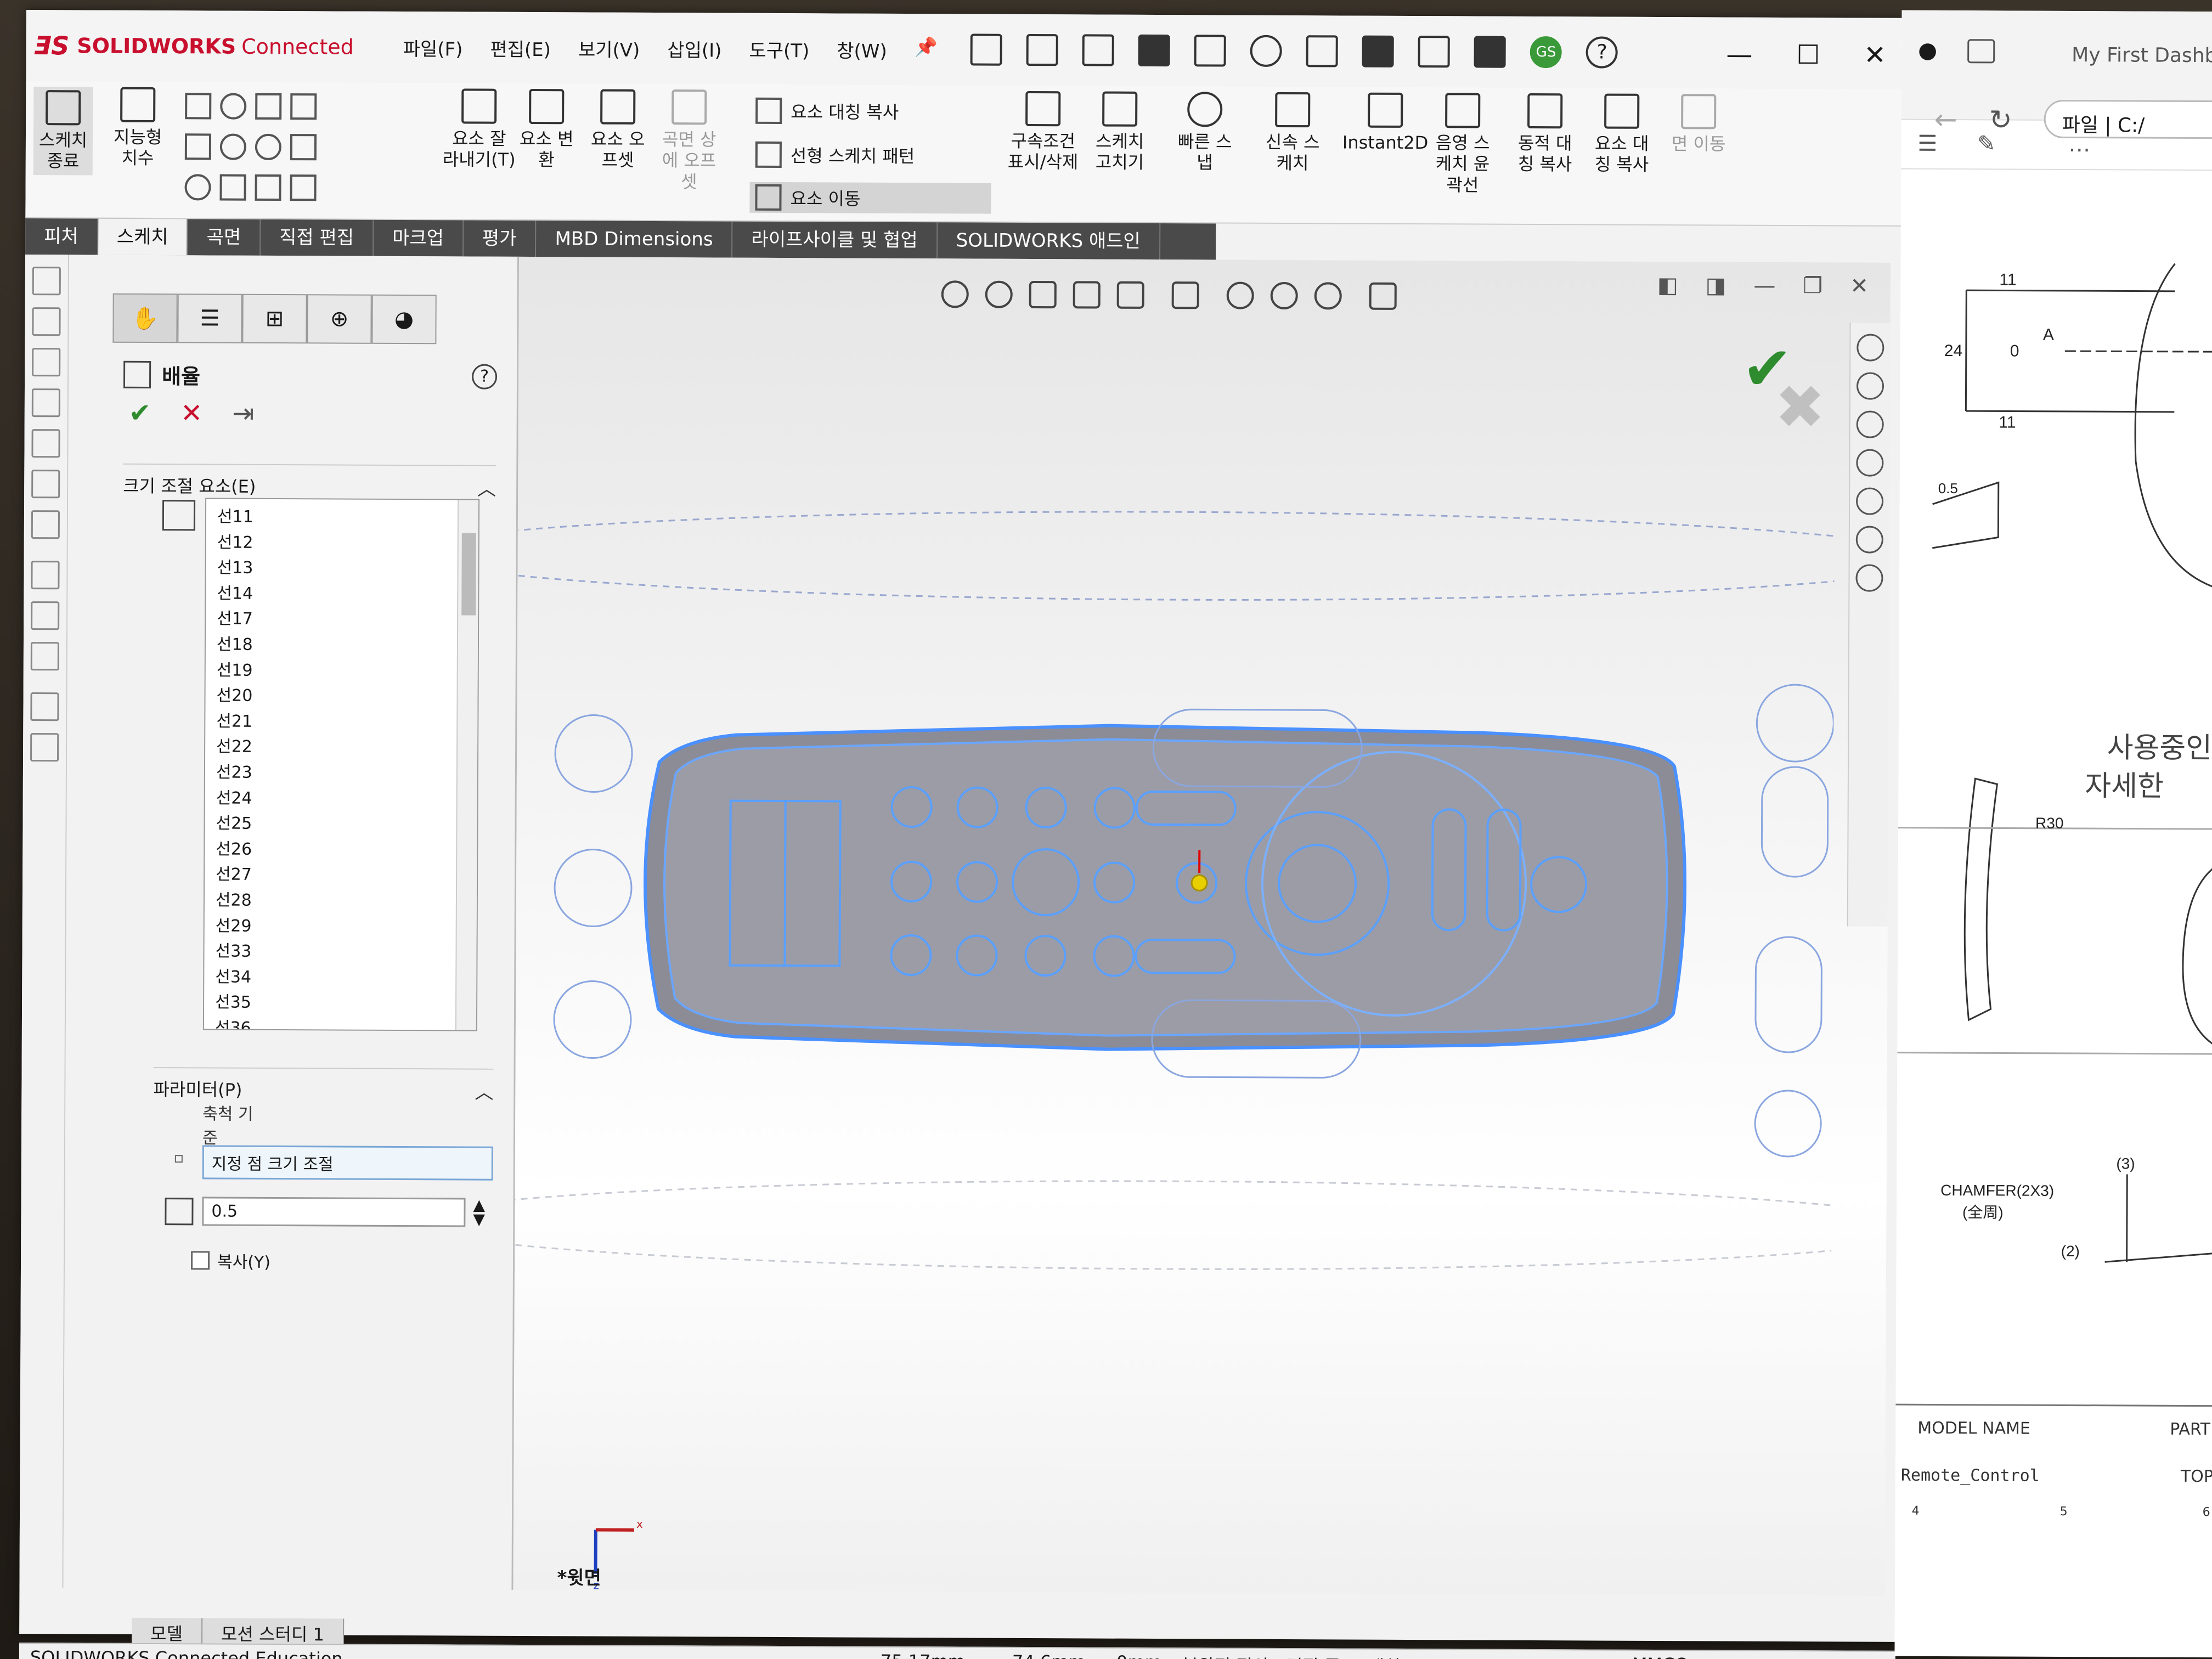  Describe the element at coordinates (1739, 55) in the screenshot. I see `minimize-icon: —` at that location.